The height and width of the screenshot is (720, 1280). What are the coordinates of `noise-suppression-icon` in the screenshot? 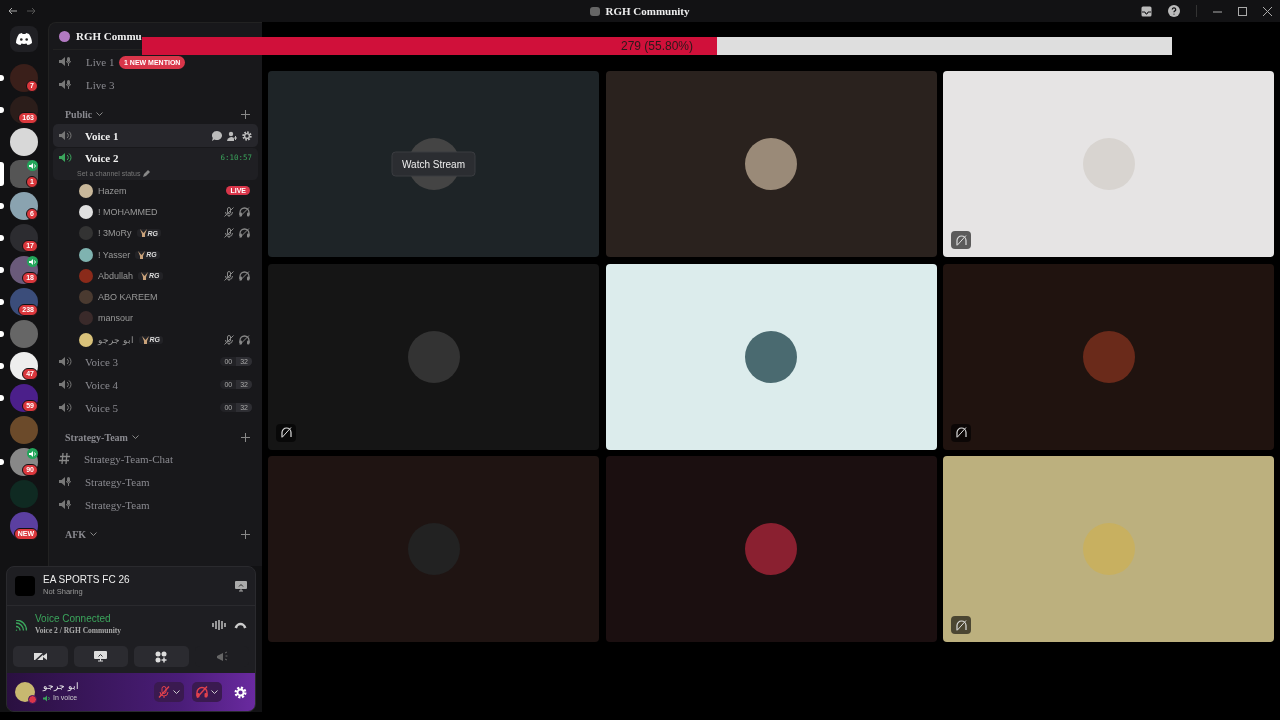 It's located at (219, 625).